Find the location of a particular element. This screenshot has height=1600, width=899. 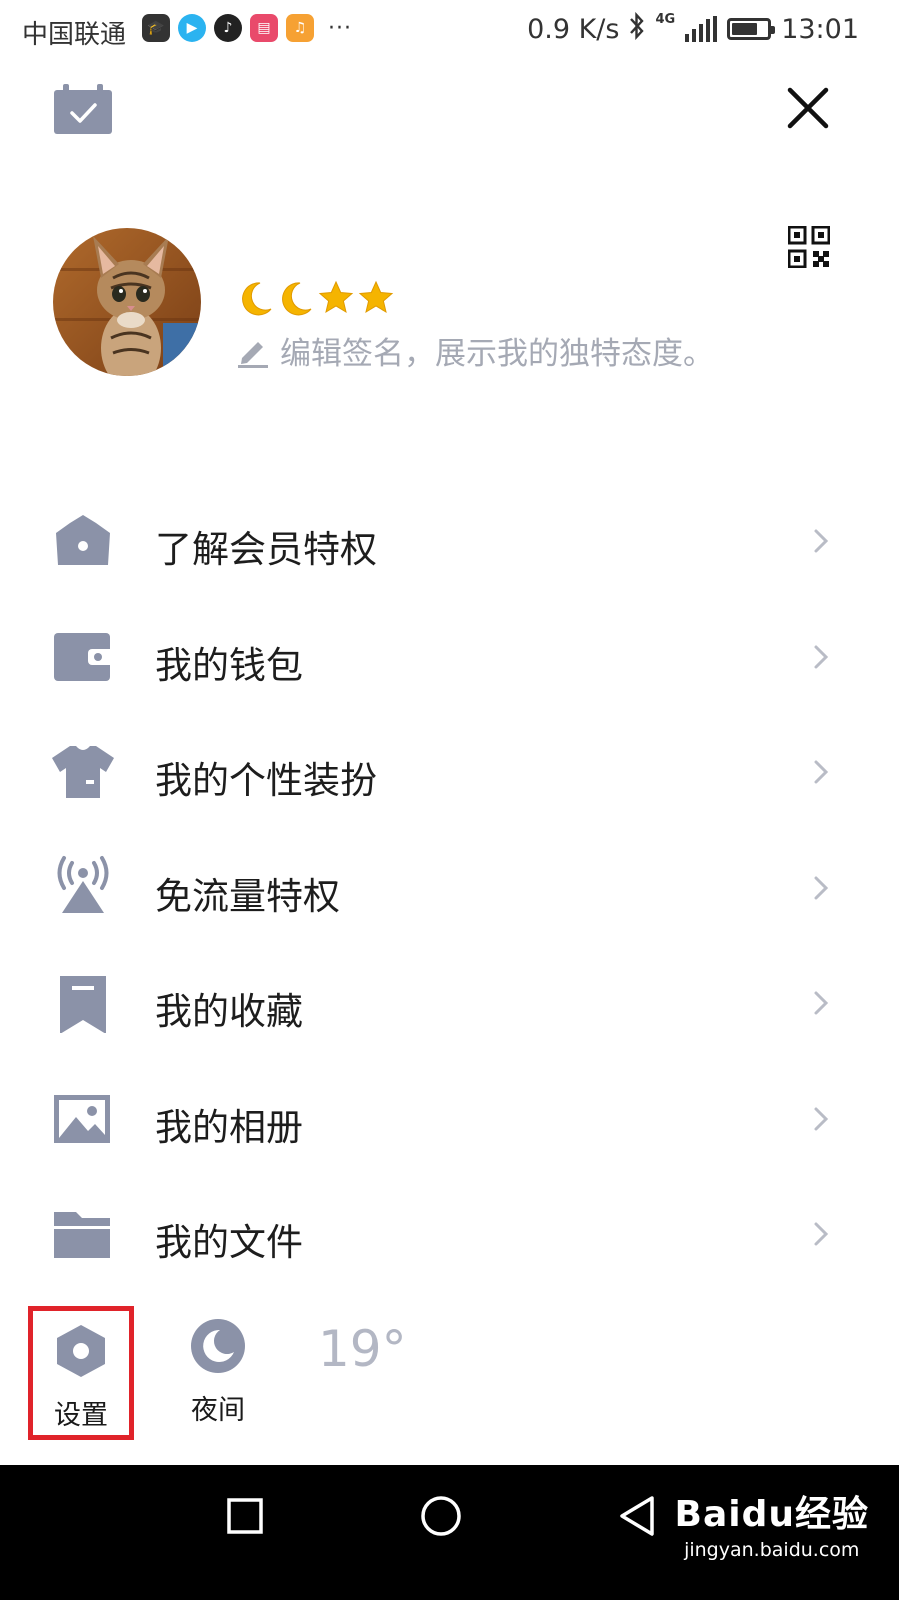

menu-label: 我的个性装扮 is located at coordinates (266, 780).